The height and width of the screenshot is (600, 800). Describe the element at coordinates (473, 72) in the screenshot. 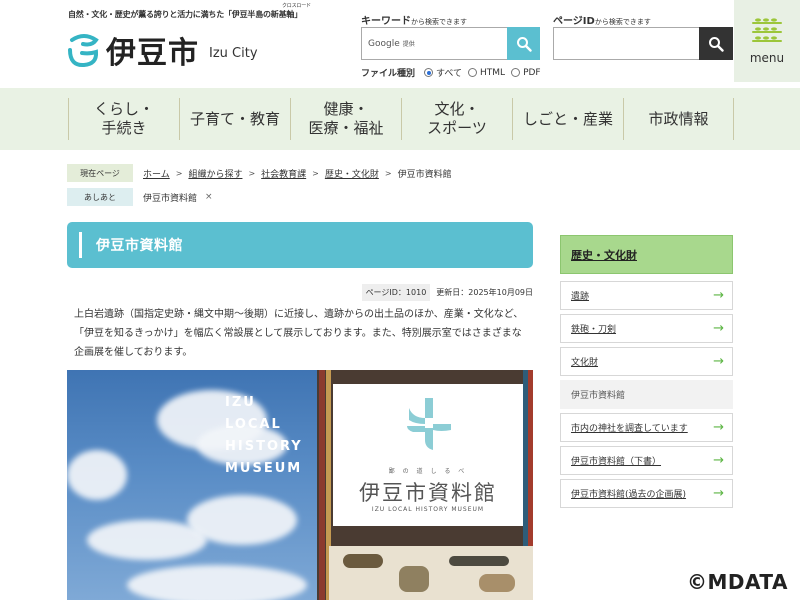

I see `filetype-radio-html` at that location.